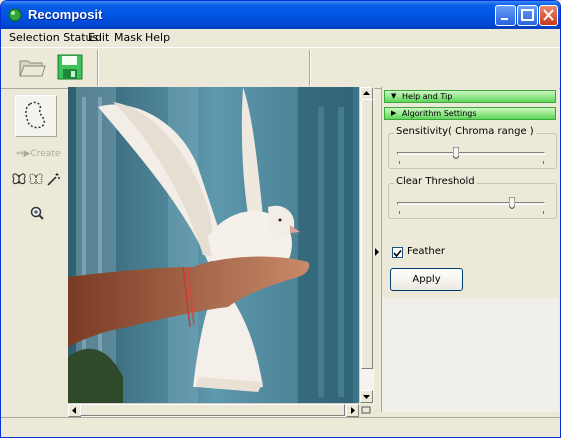  What do you see at coordinates (128, 37) in the screenshot?
I see `menu-mask: Mask` at bounding box center [128, 37].